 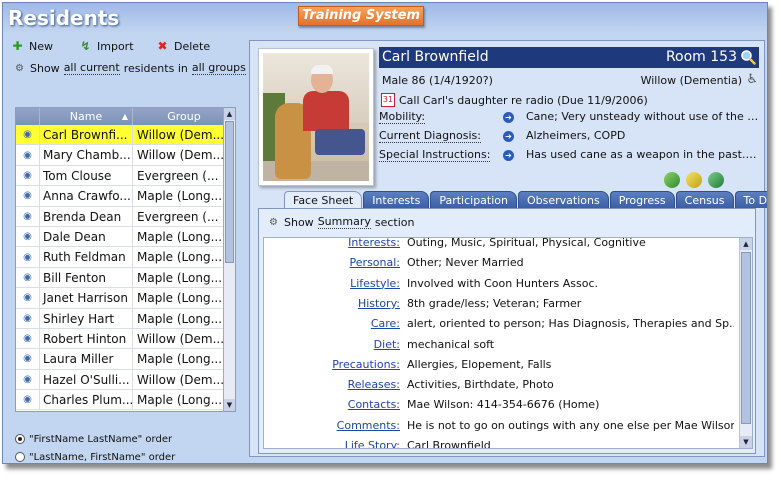 I want to click on new-button: ✚ New, so click(x=32, y=47).